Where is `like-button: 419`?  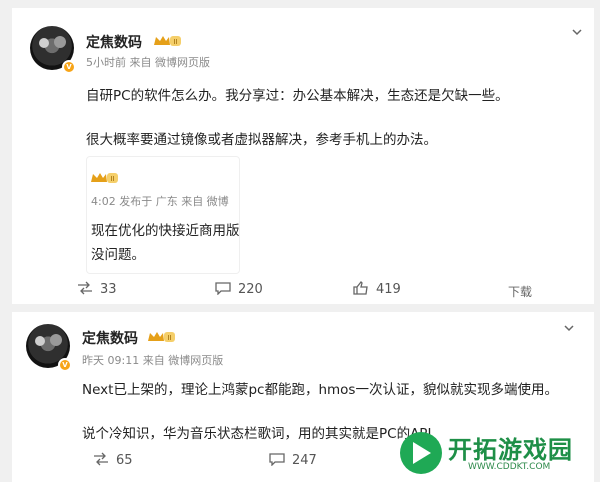
like-button: 419 is located at coordinates (376, 289).